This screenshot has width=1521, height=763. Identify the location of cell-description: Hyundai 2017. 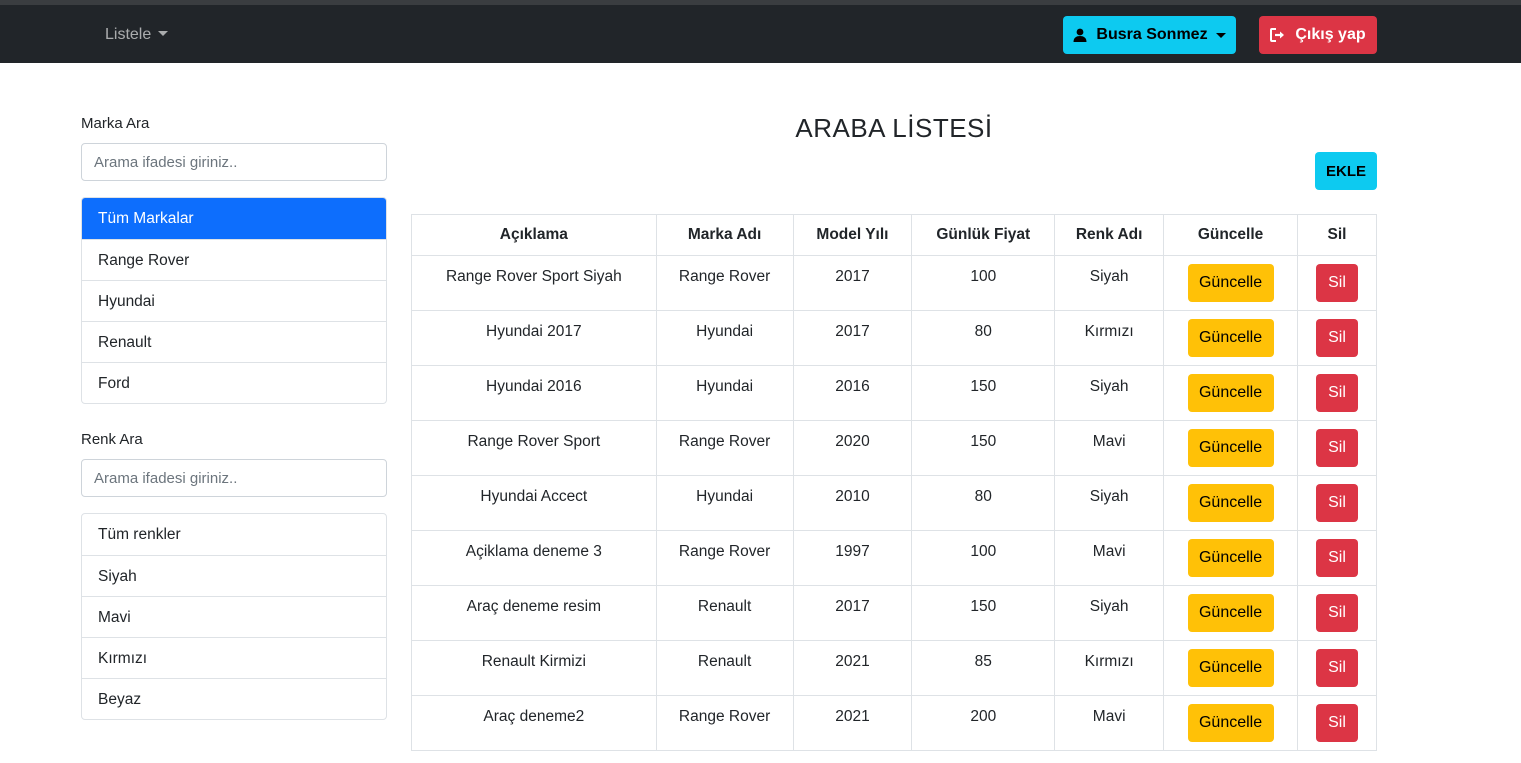
(534, 338).